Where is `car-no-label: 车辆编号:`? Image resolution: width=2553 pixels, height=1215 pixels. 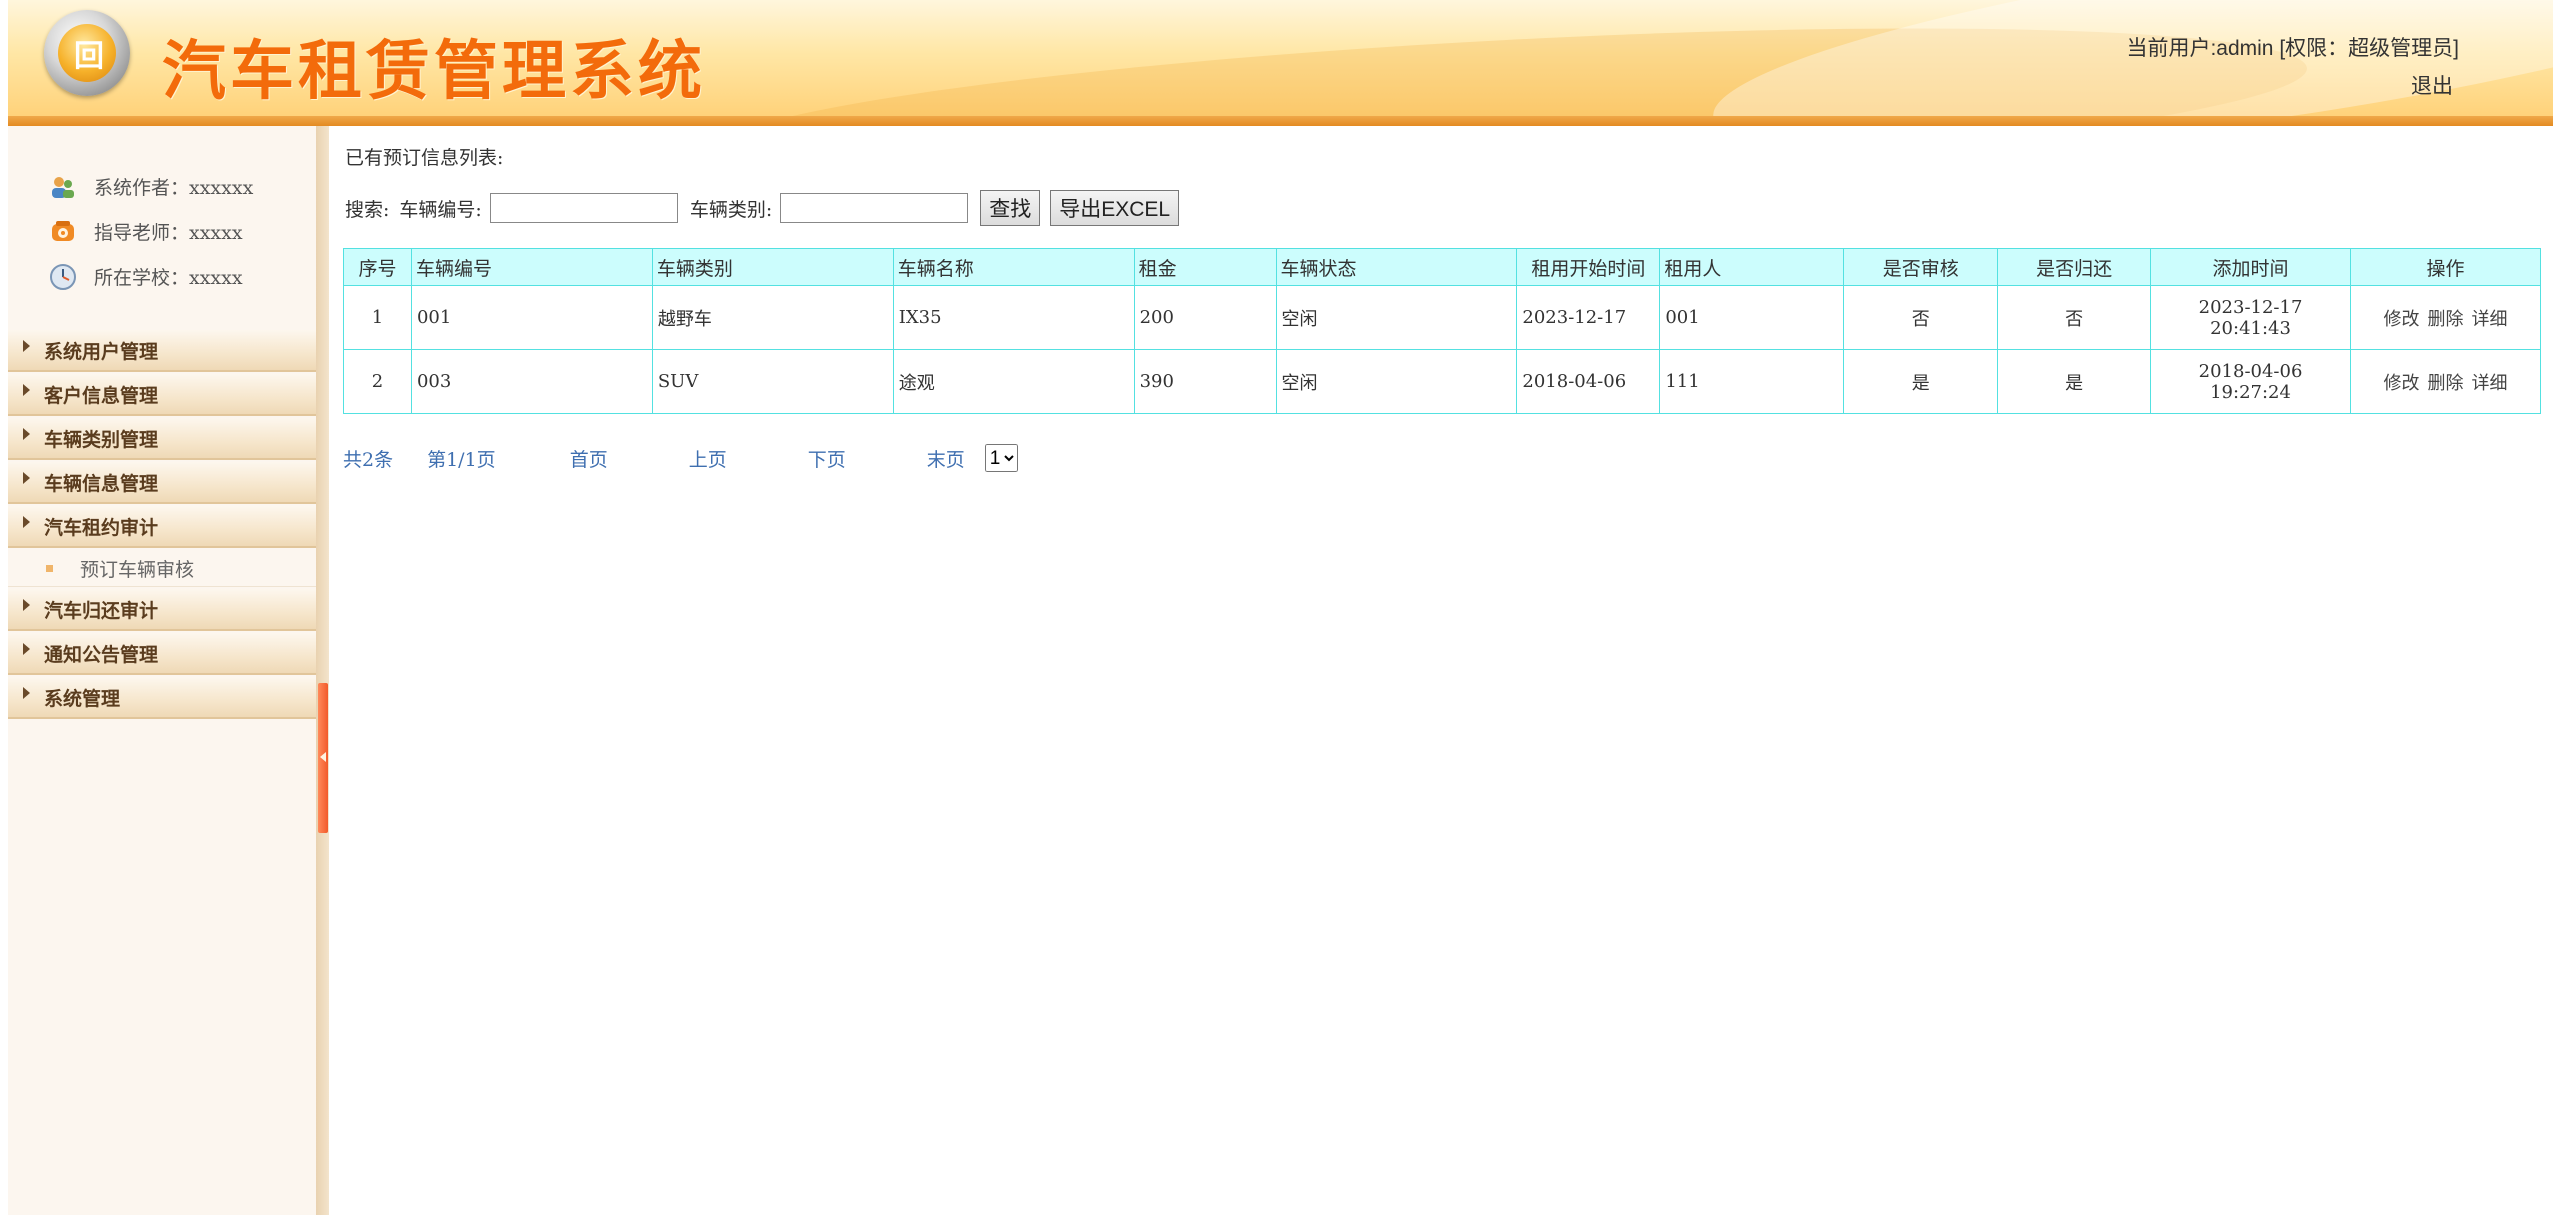
car-no-label: 车辆编号: is located at coordinates (440, 209).